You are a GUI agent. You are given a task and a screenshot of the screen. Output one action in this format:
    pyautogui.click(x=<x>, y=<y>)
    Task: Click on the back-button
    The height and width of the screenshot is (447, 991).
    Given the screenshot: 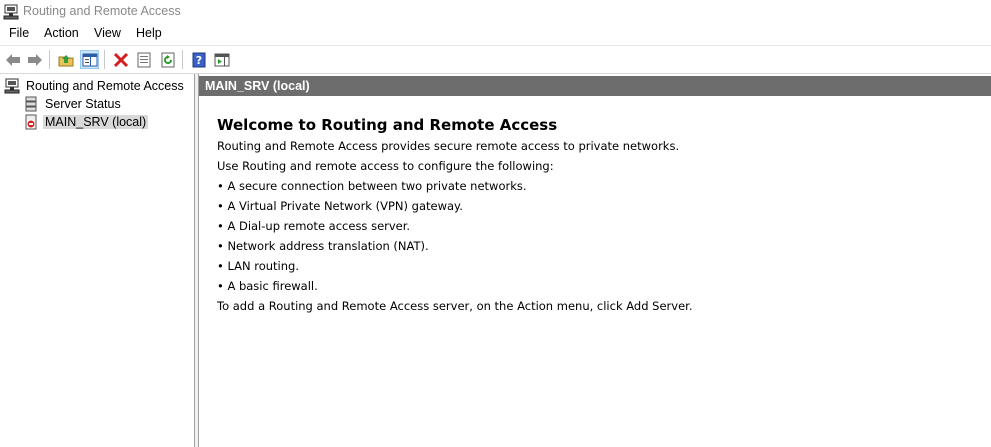 What is the action you would take?
    pyautogui.click(x=12, y=59)
    